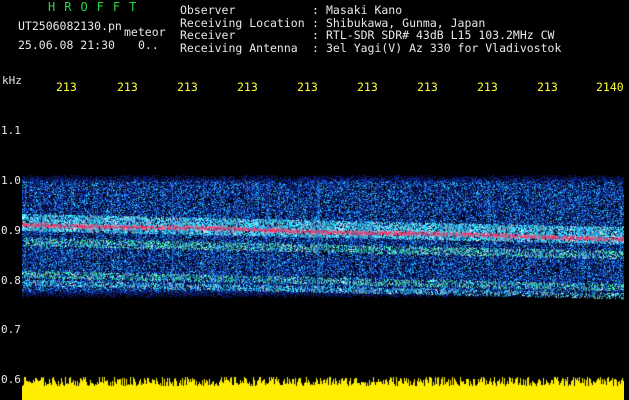  I want to click on y-tick-label: 0.8, so click(11, 280).